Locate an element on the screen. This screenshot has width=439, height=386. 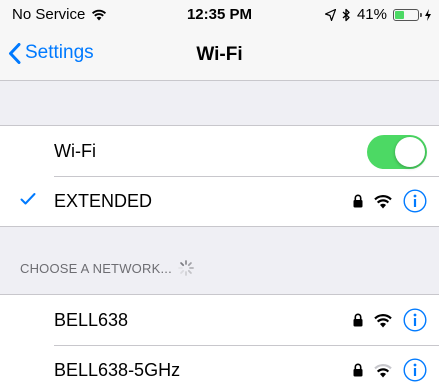
wifi-toggle-switch is located at coordinates (397, 152).